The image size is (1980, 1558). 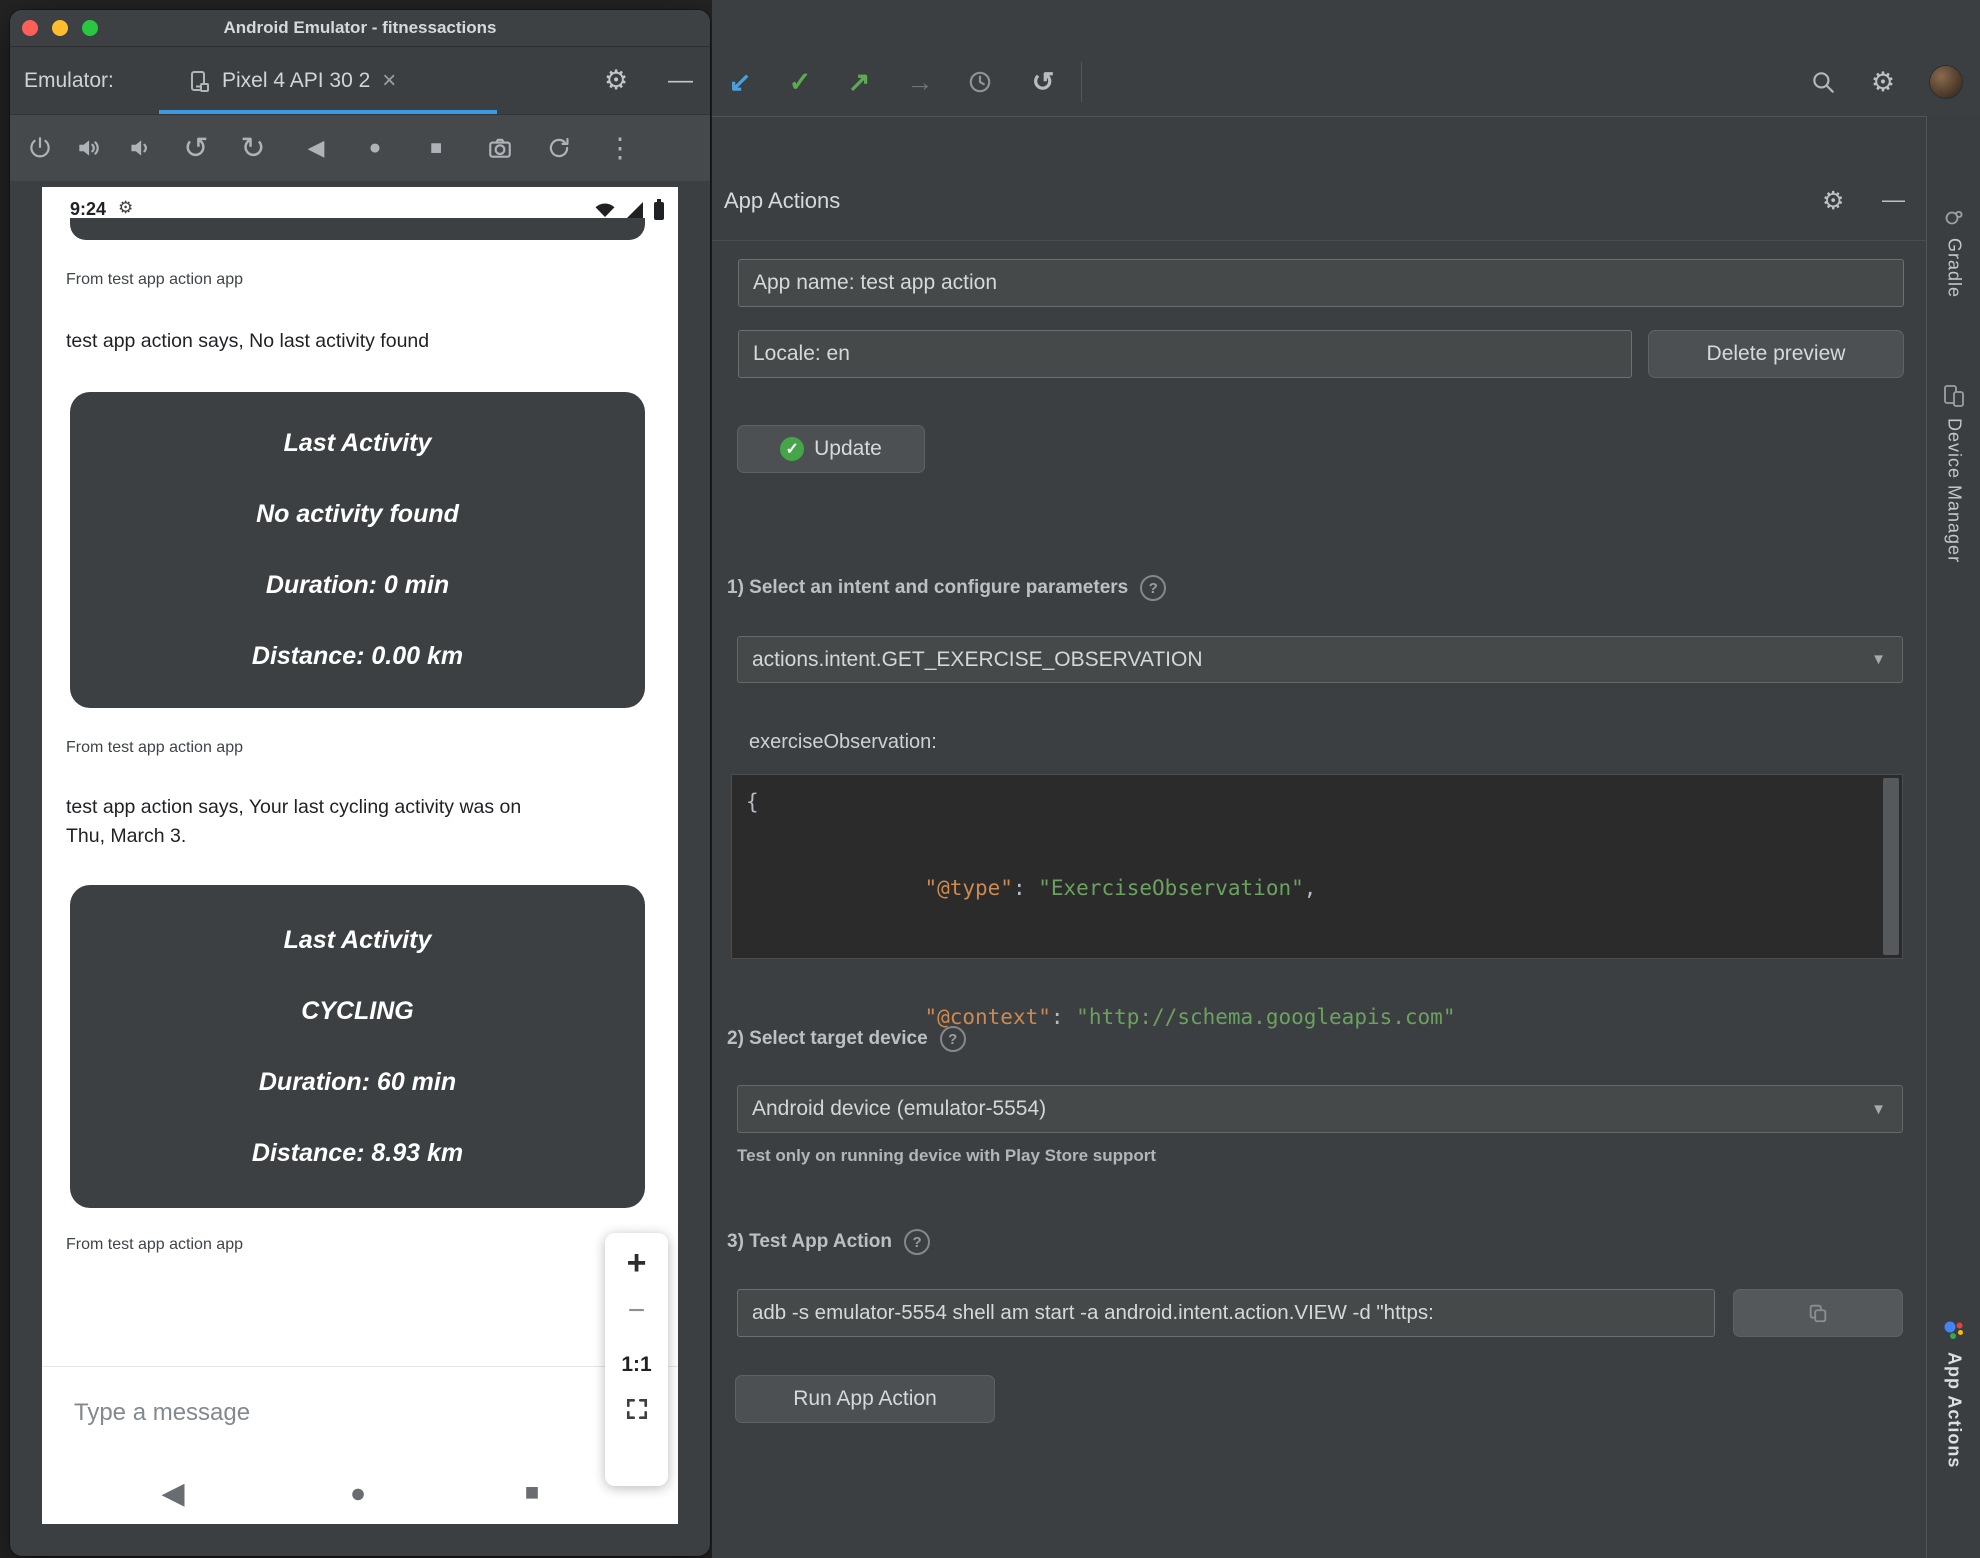 I want to click on commit-check-icon: ✓, so click(x=800, y=82).